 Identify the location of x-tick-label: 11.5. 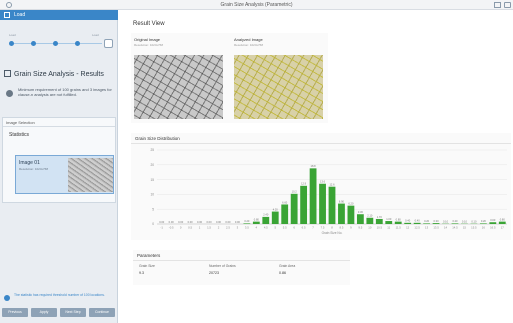
(399, 228).